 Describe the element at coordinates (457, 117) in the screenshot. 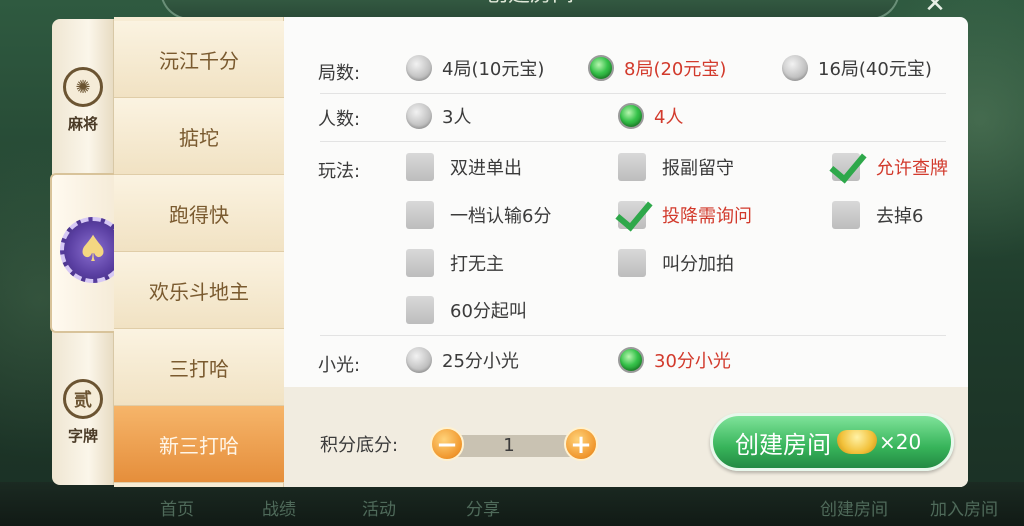

I see `option-label: 3人` at that location.